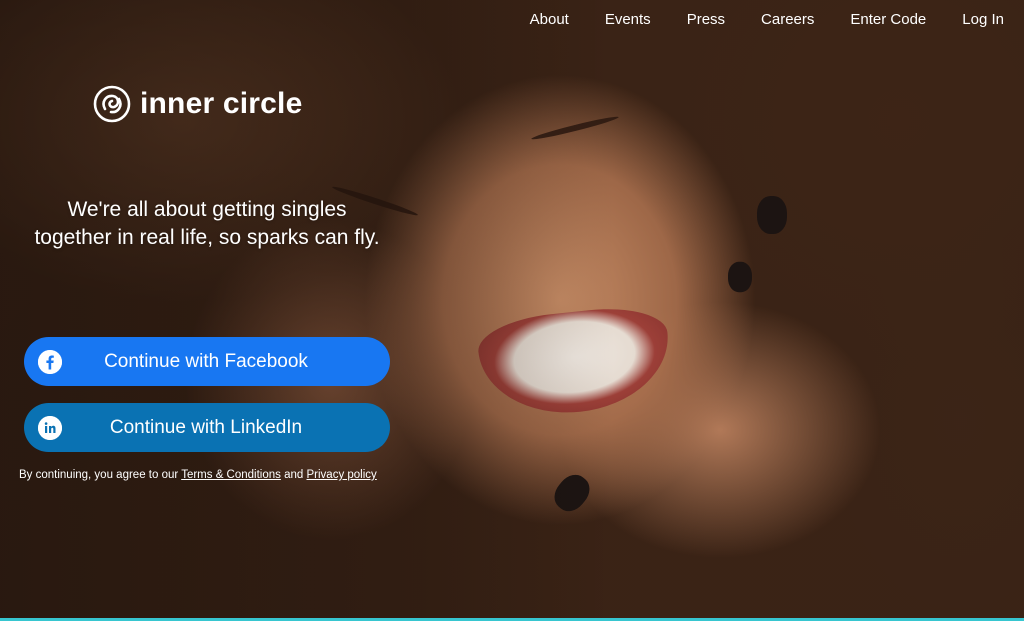  What do you see at coordinates (342, 475) in the screenshot?
I see `privacy-policy-link: Privacy policy` at bounding box center [342, 475].